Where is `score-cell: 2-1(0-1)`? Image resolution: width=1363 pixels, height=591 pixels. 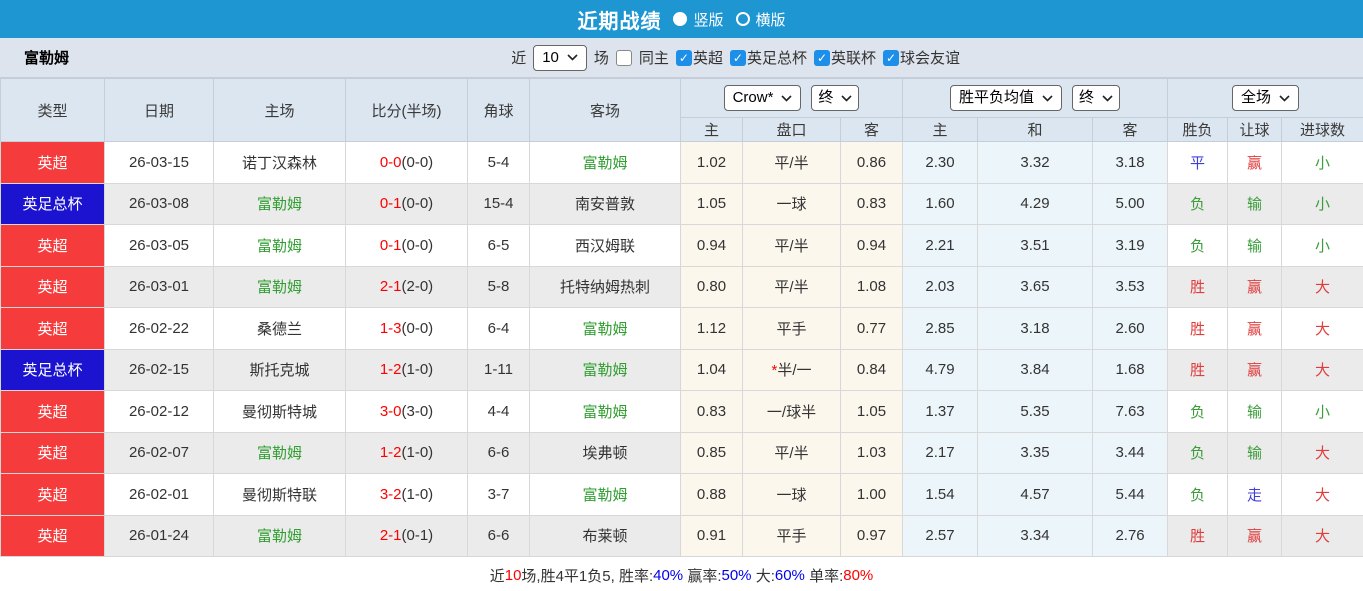
score-cell: 2-1(0-1) is located at coordinates (406, 535).